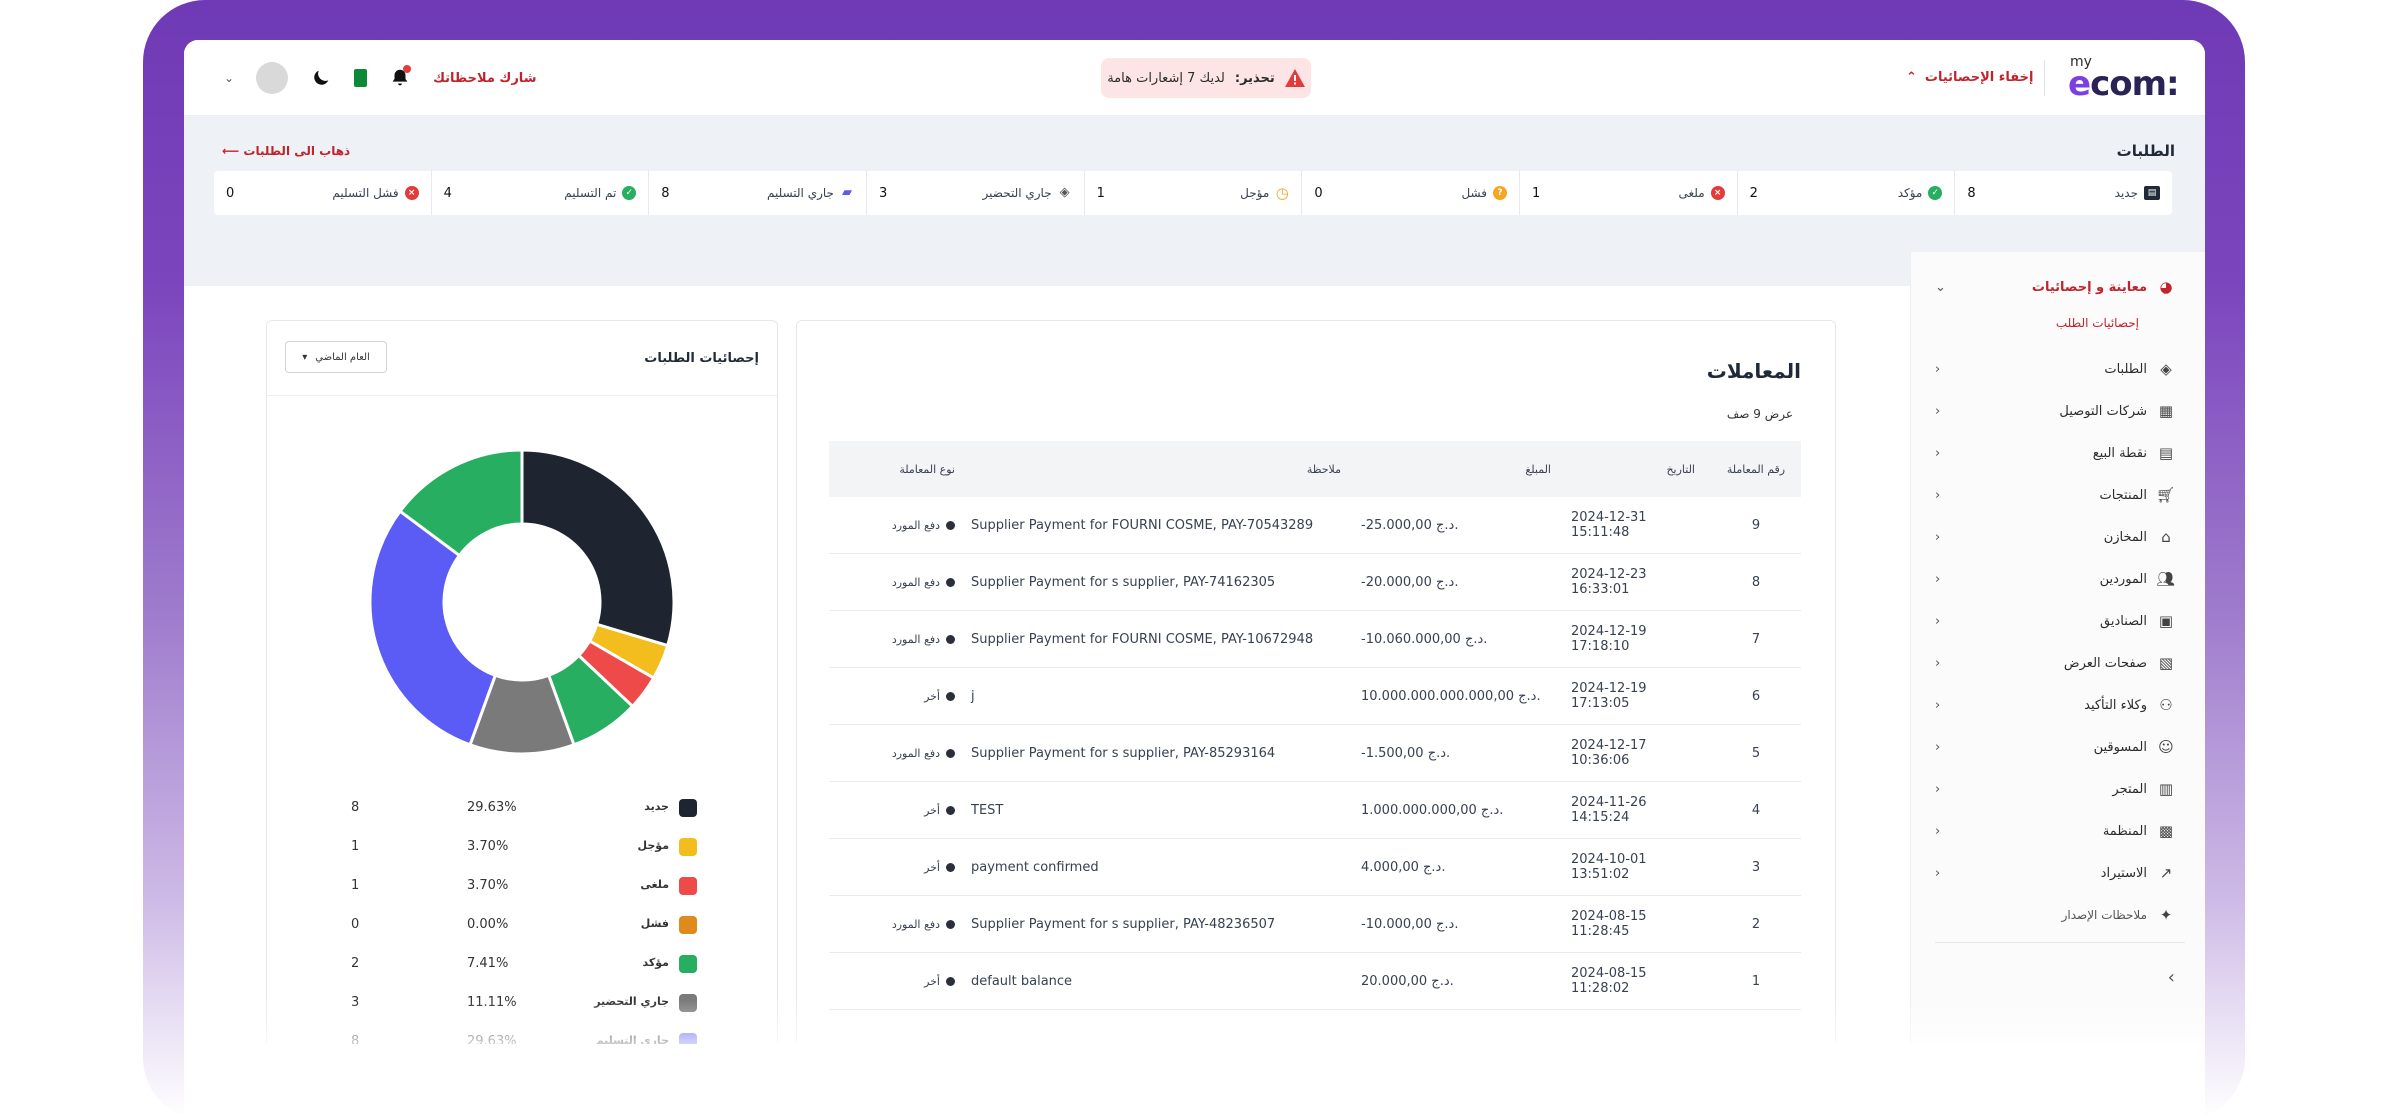 The image size is (2388, 1120). I want to click on go-to-orders-link: ذهاب الى الطلبات ⟵, so click(286, 151).